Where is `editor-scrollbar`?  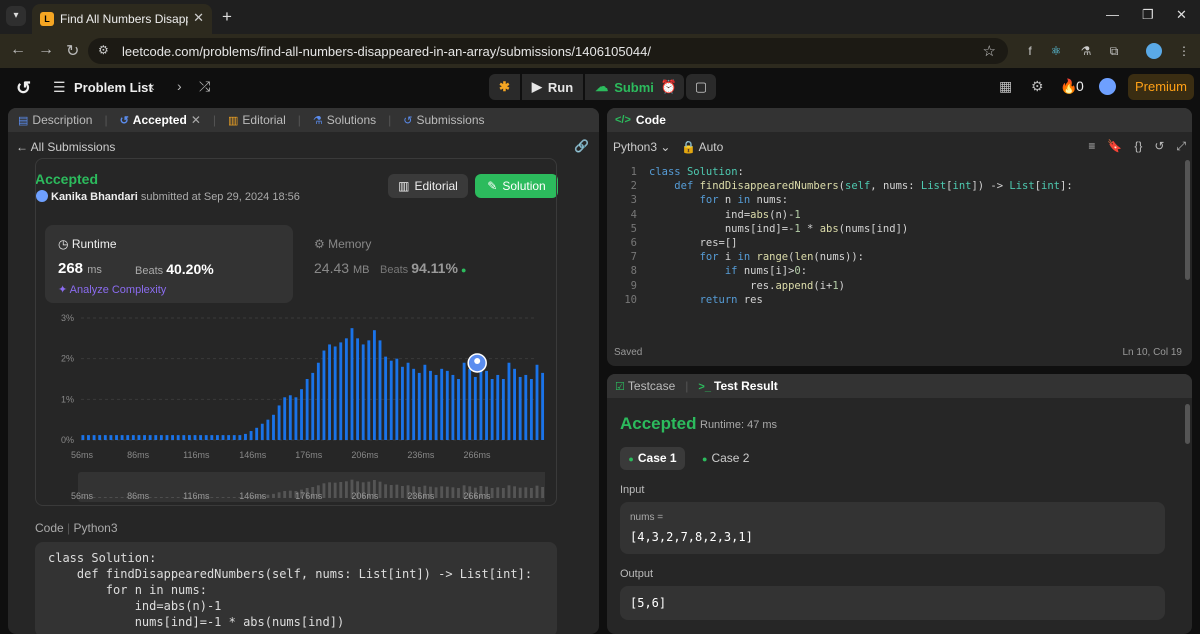 editor-scrollbar is located at coordinates (1187, 220).